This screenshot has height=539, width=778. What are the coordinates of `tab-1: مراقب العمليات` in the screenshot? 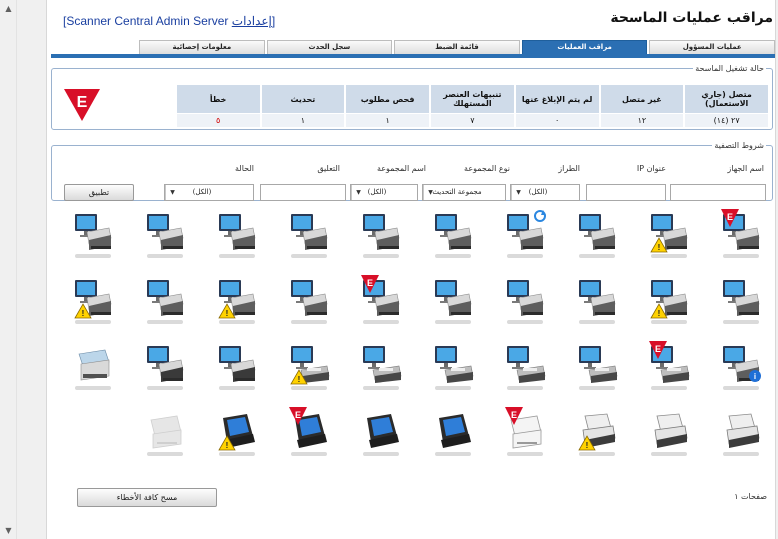 It's located at (584, 47).